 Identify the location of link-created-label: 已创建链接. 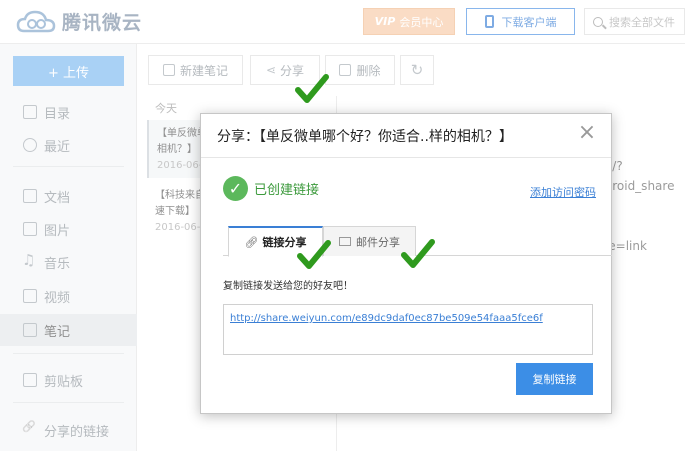
(287, 190).